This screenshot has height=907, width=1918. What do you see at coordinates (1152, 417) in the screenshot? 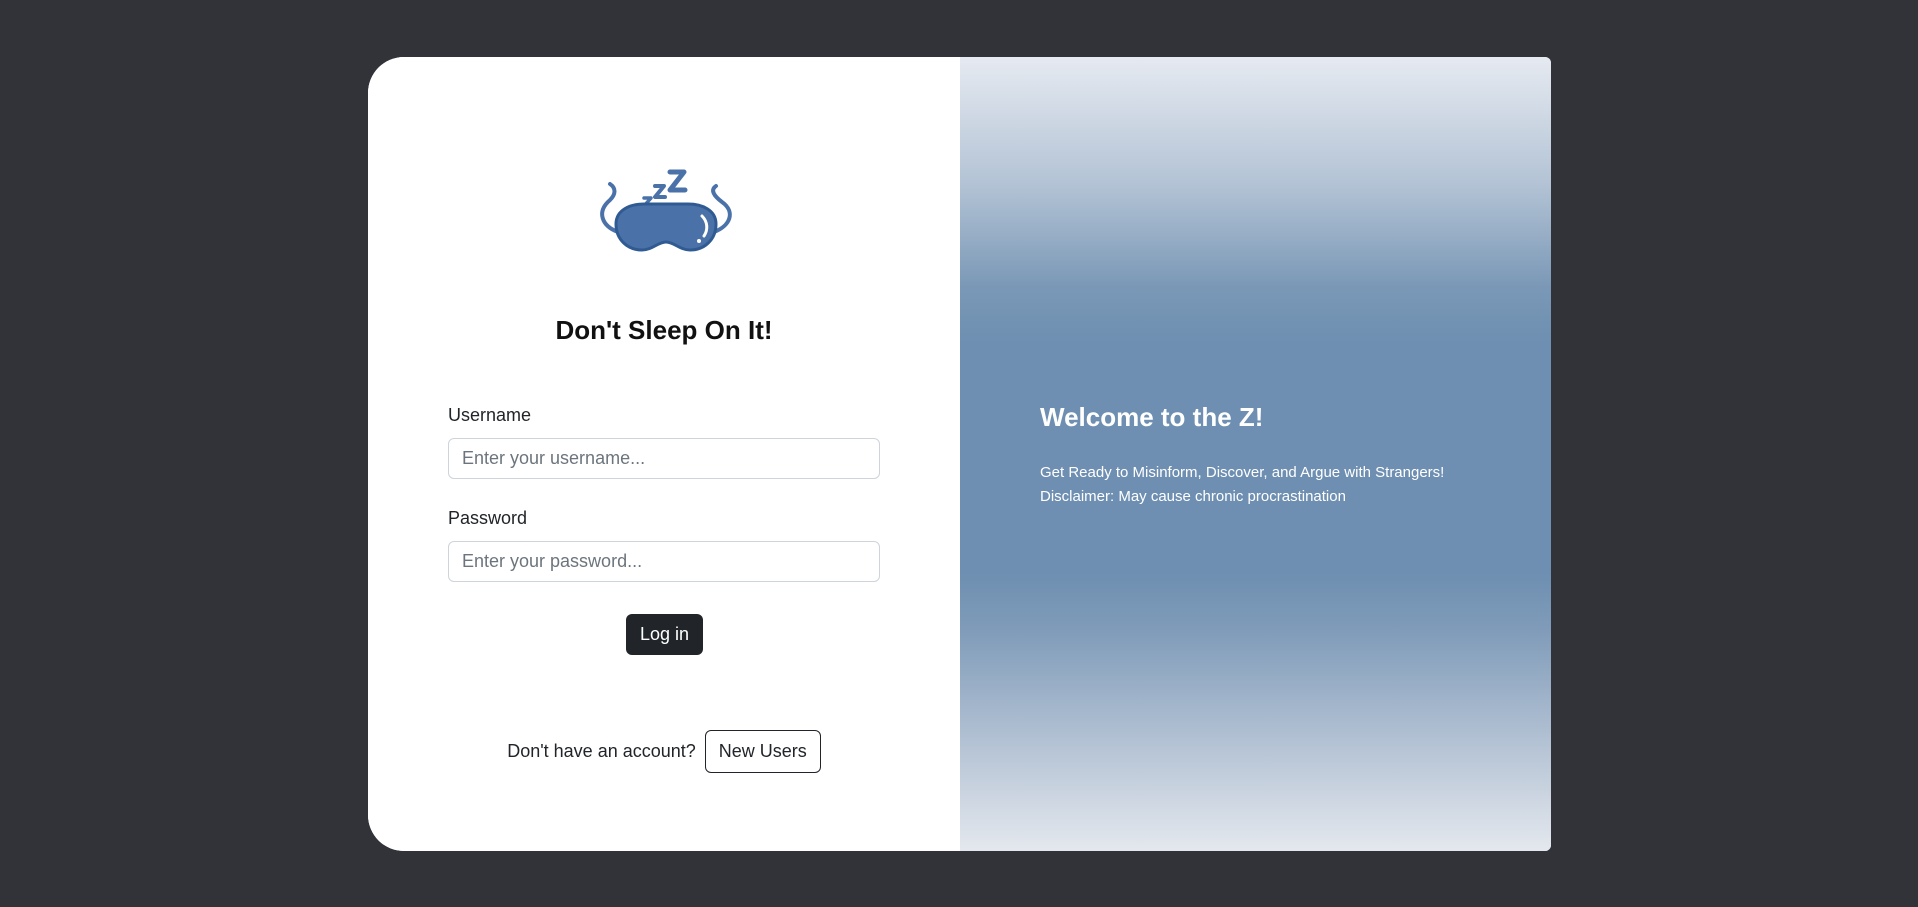
I see `welcome-title: Welcome to the Z!` at bounding box center [1152, 417].